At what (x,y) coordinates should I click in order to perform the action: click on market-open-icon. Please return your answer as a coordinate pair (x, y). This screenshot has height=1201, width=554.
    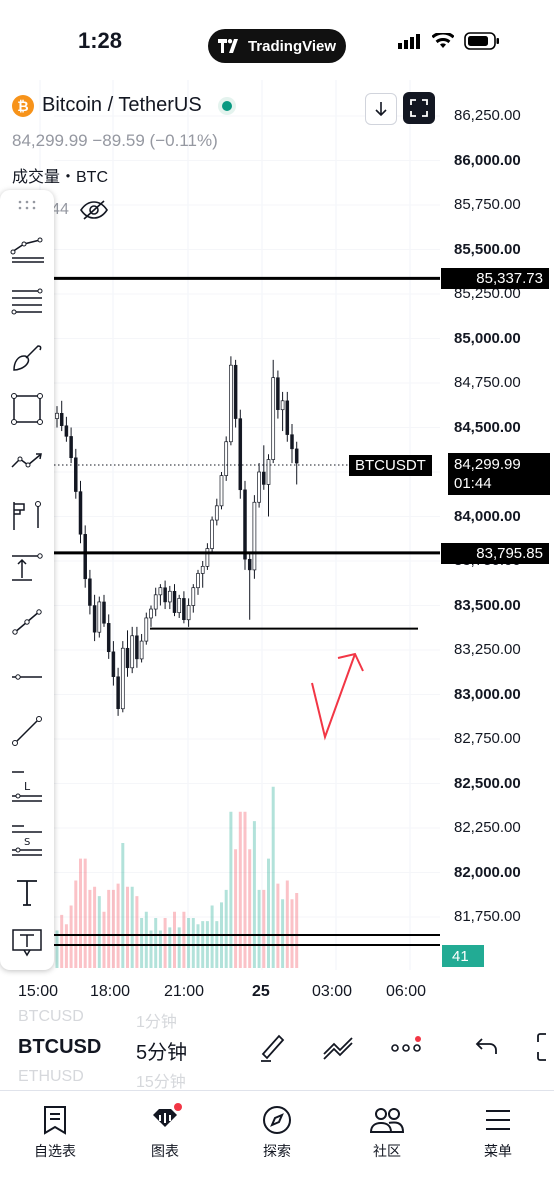
    Looking at the image, I should click on (226, 105).